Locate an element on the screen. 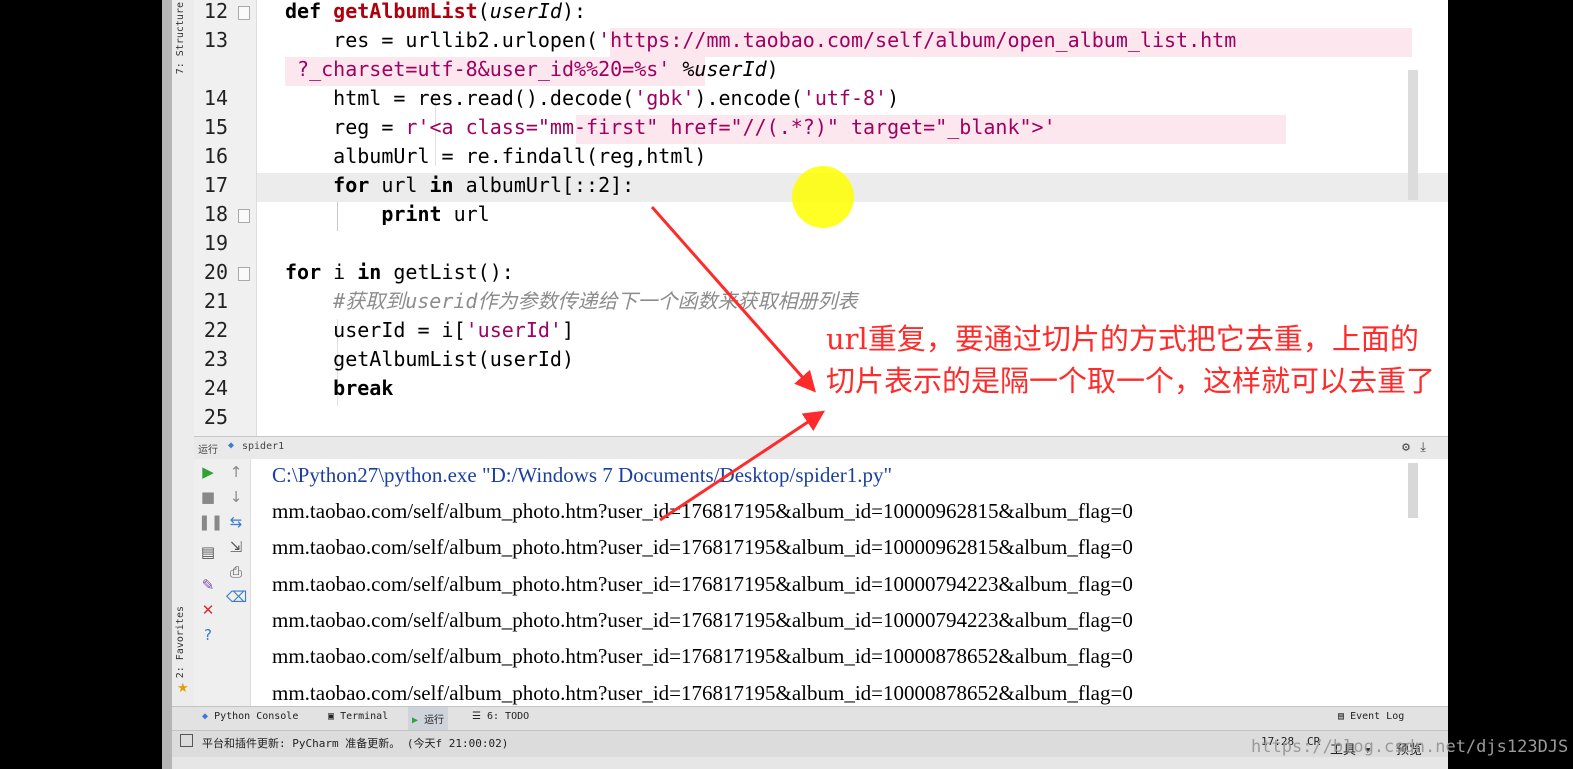 The width and height of the screenshot is (1573, 769). watermark: https://blog.csdn.net/djs123DJS is located at coordinates (1410, 747).